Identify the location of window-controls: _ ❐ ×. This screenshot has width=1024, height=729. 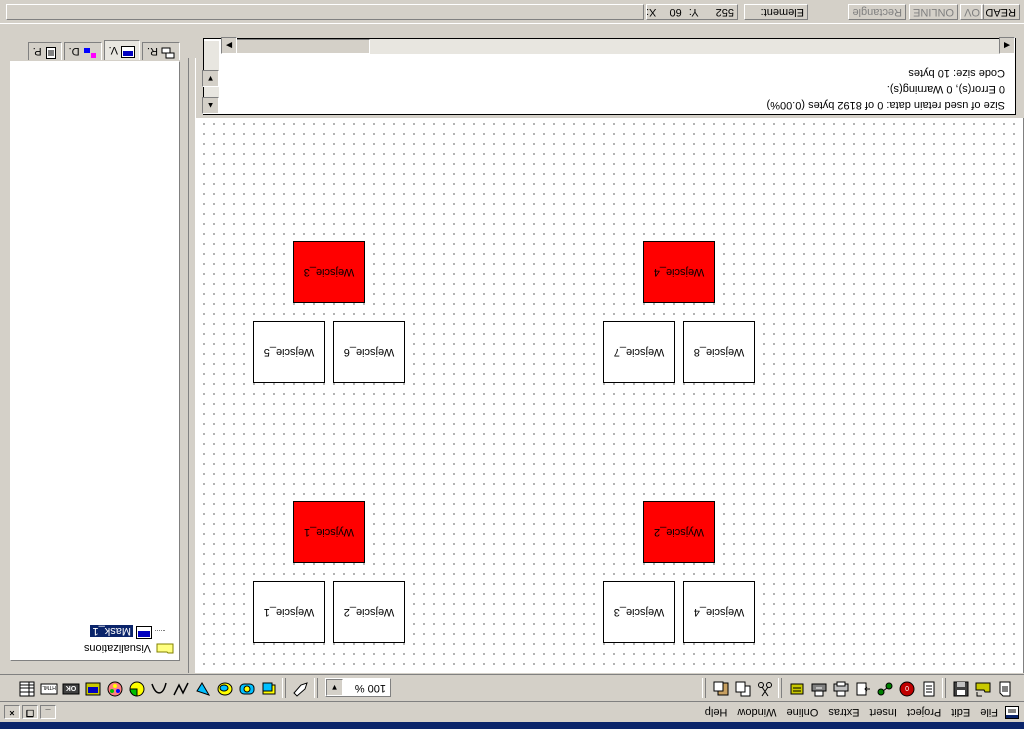
(30, 712).